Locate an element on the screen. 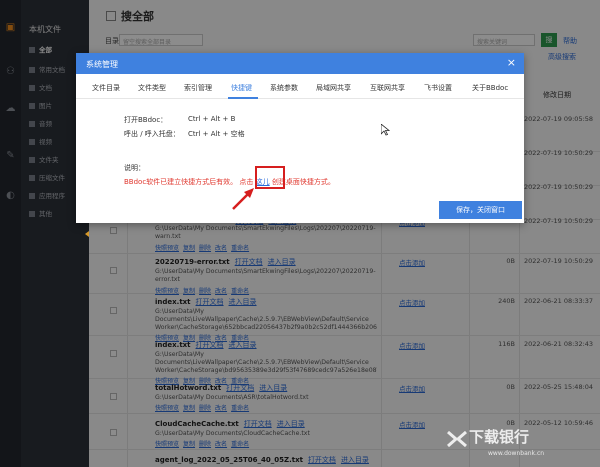  tray-shortcut-value: Ctrl + Alt + 空格 is located at coordinates (216, 134).